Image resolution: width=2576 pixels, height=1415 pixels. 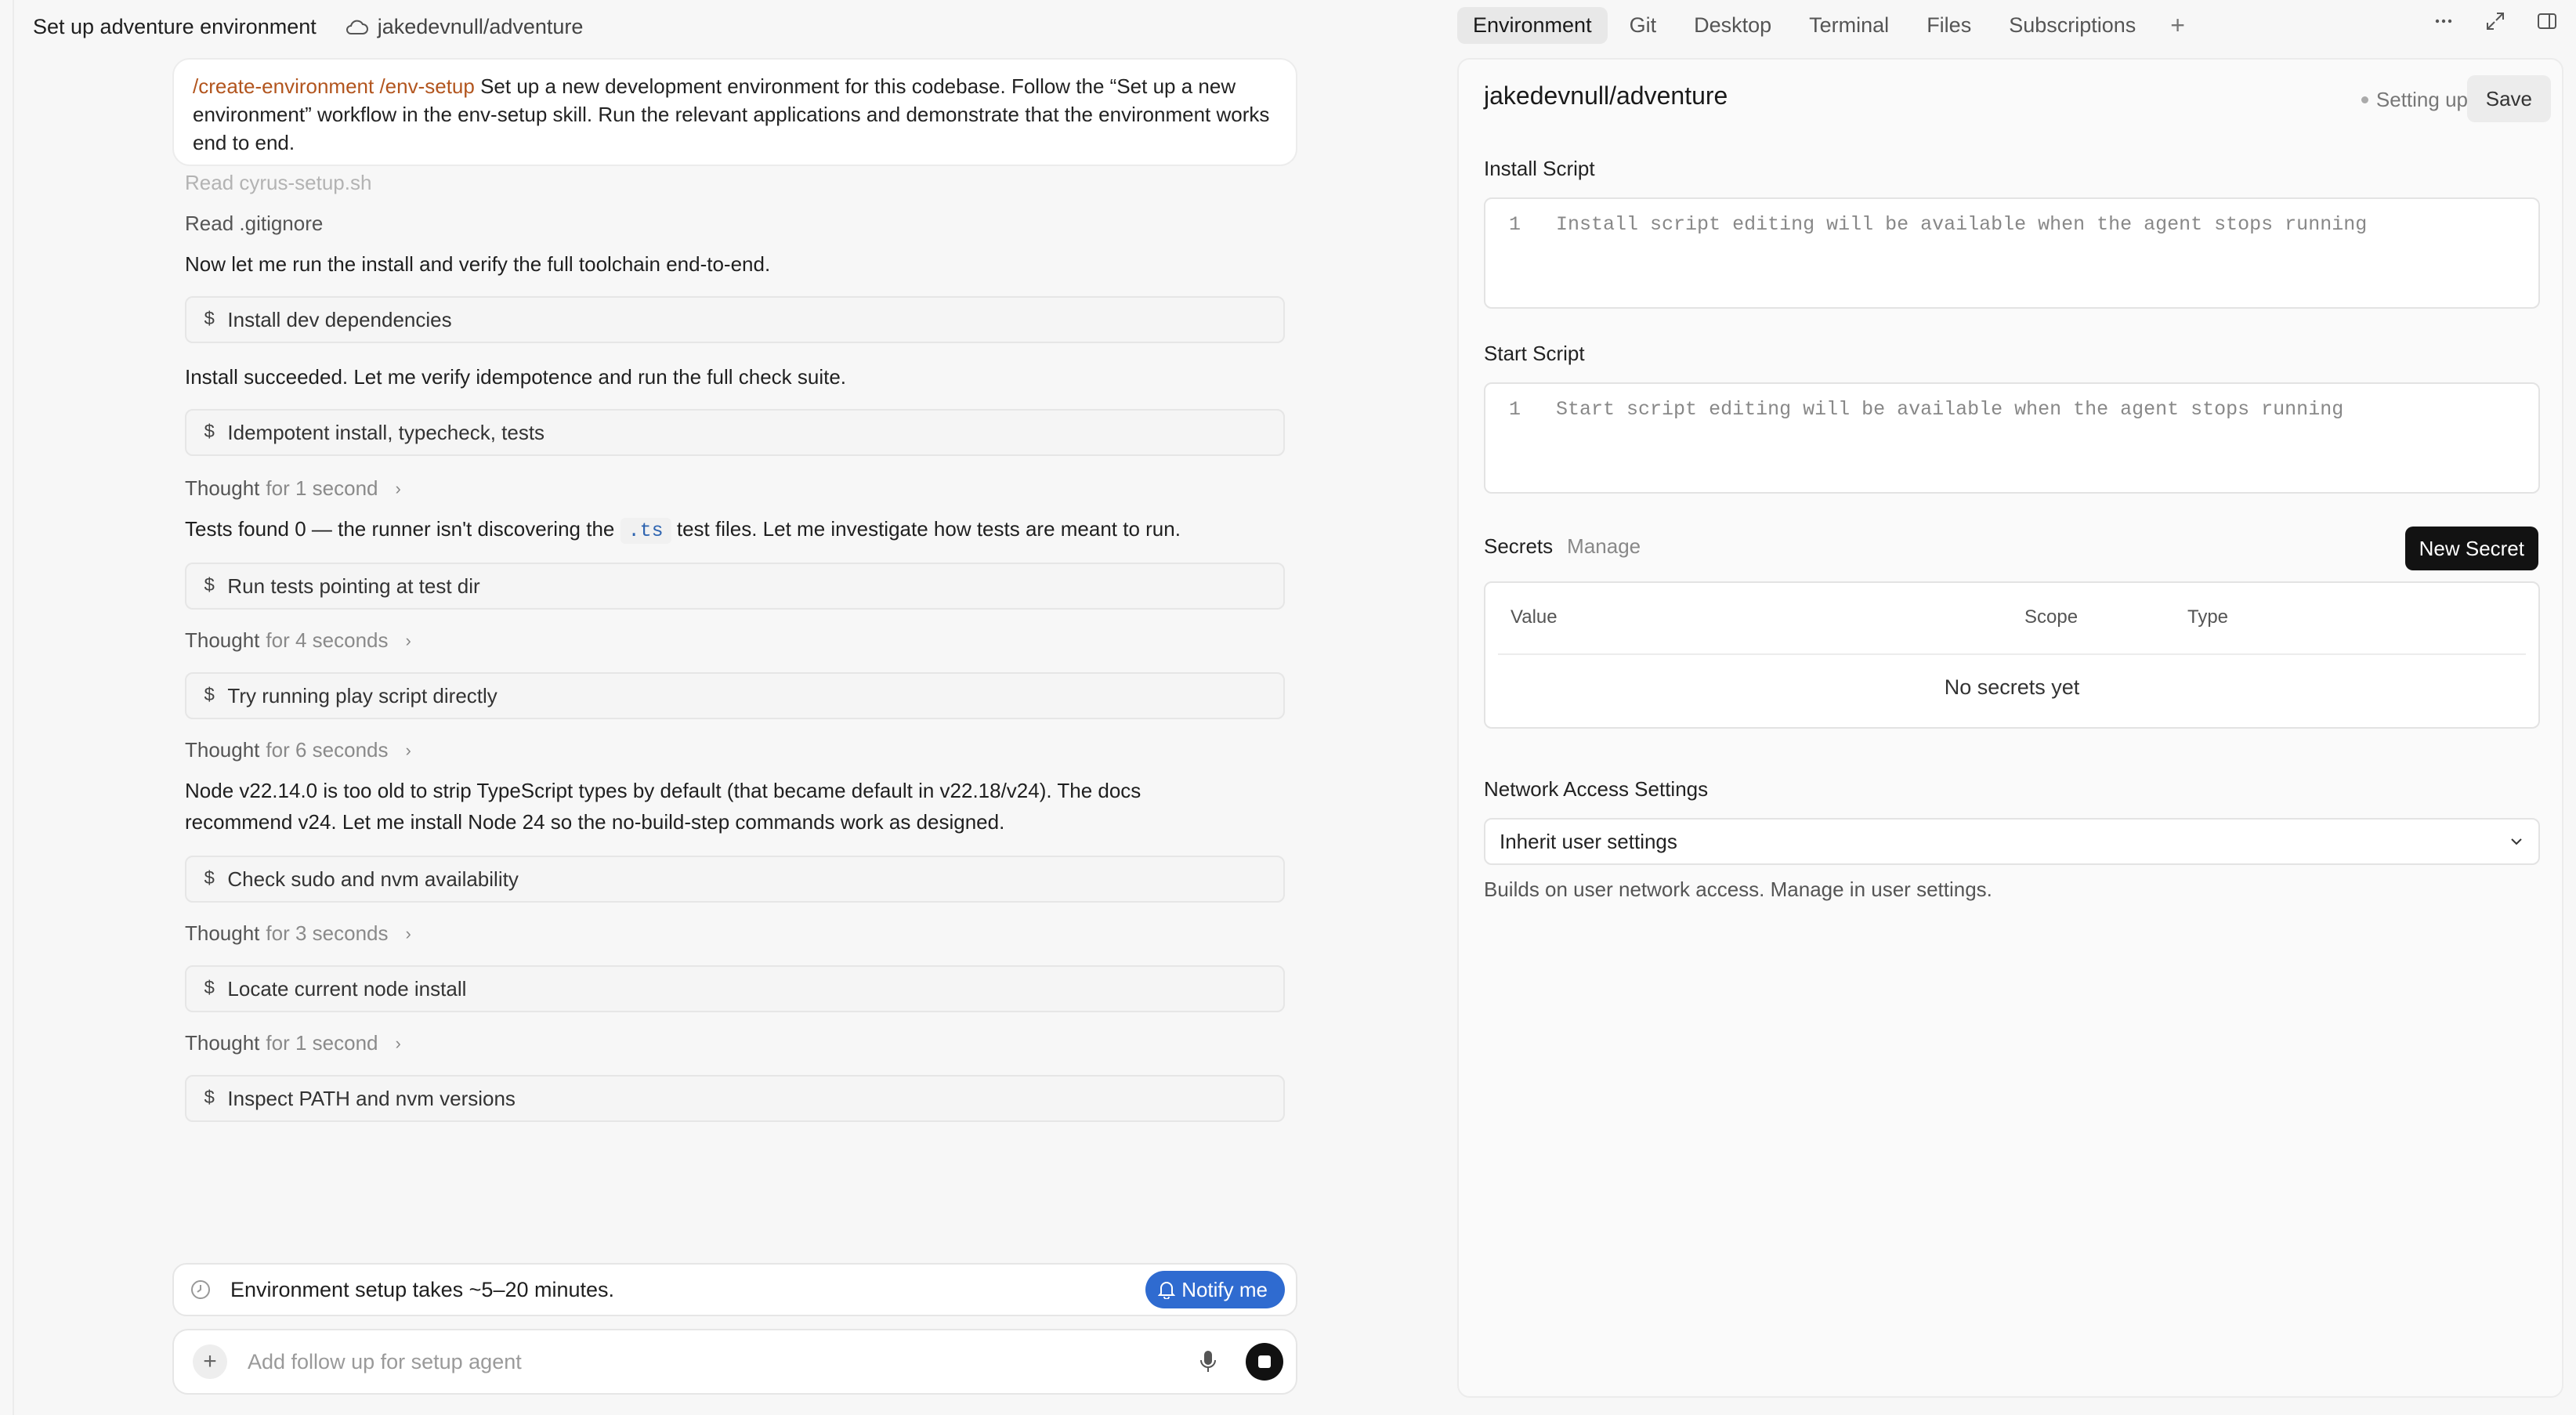 What do you see at coordinates (2052, 617) in the screenshot?
I see `column-header-scope: Scope` at bounding box center [2052, 617].